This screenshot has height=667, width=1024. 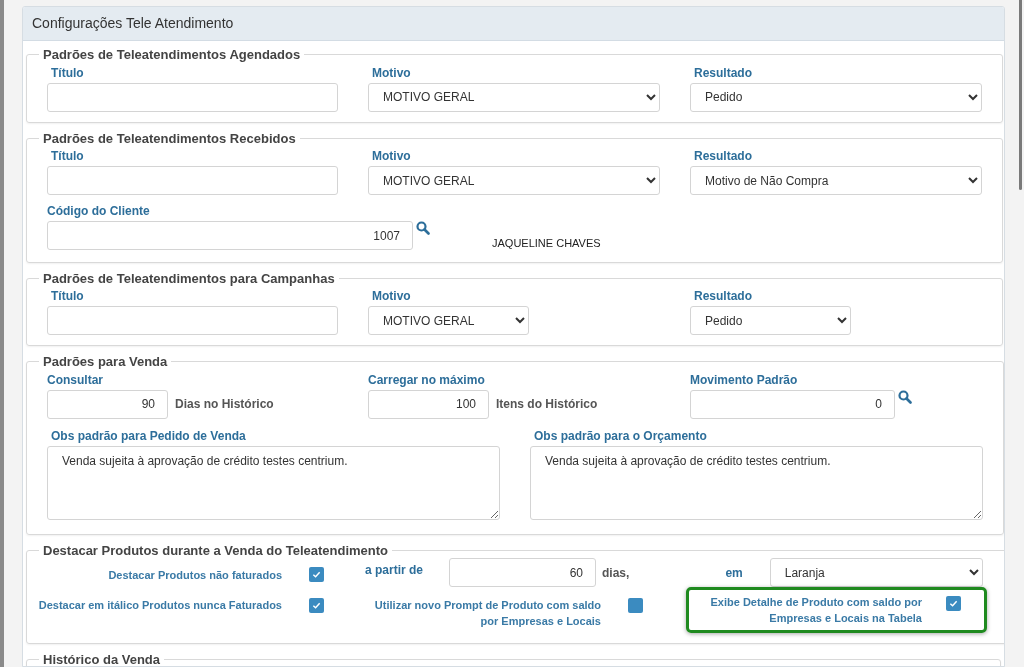 I want to click on field-label: Movimento Padrão, so click(x=744, y=379).